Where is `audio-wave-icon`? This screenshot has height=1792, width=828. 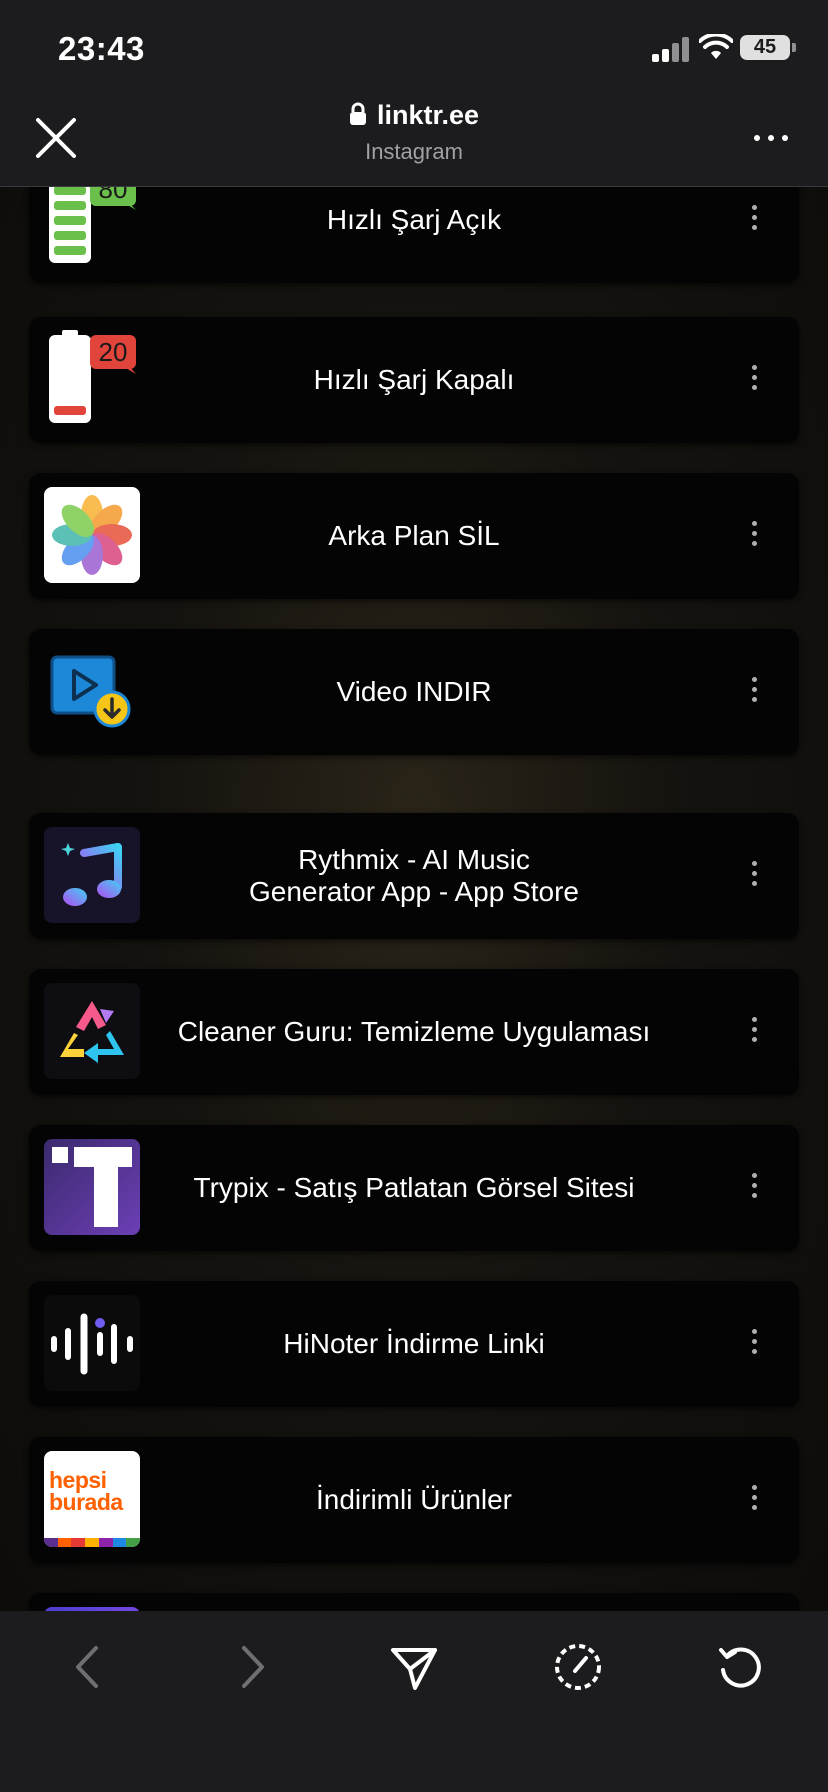 audio-wave-icon is located at coordinates (92, 1343).